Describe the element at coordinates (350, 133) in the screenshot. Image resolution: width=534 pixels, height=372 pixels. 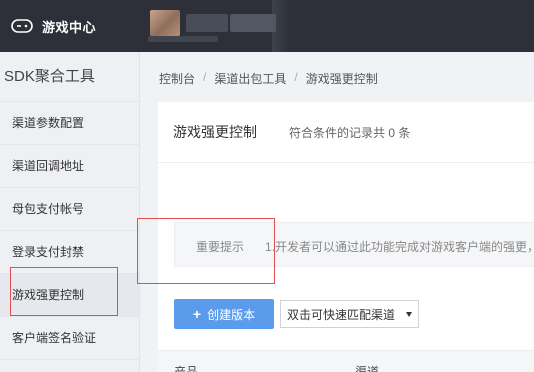
I see `record-count: 符合条件的记录共 0 条` at that location.